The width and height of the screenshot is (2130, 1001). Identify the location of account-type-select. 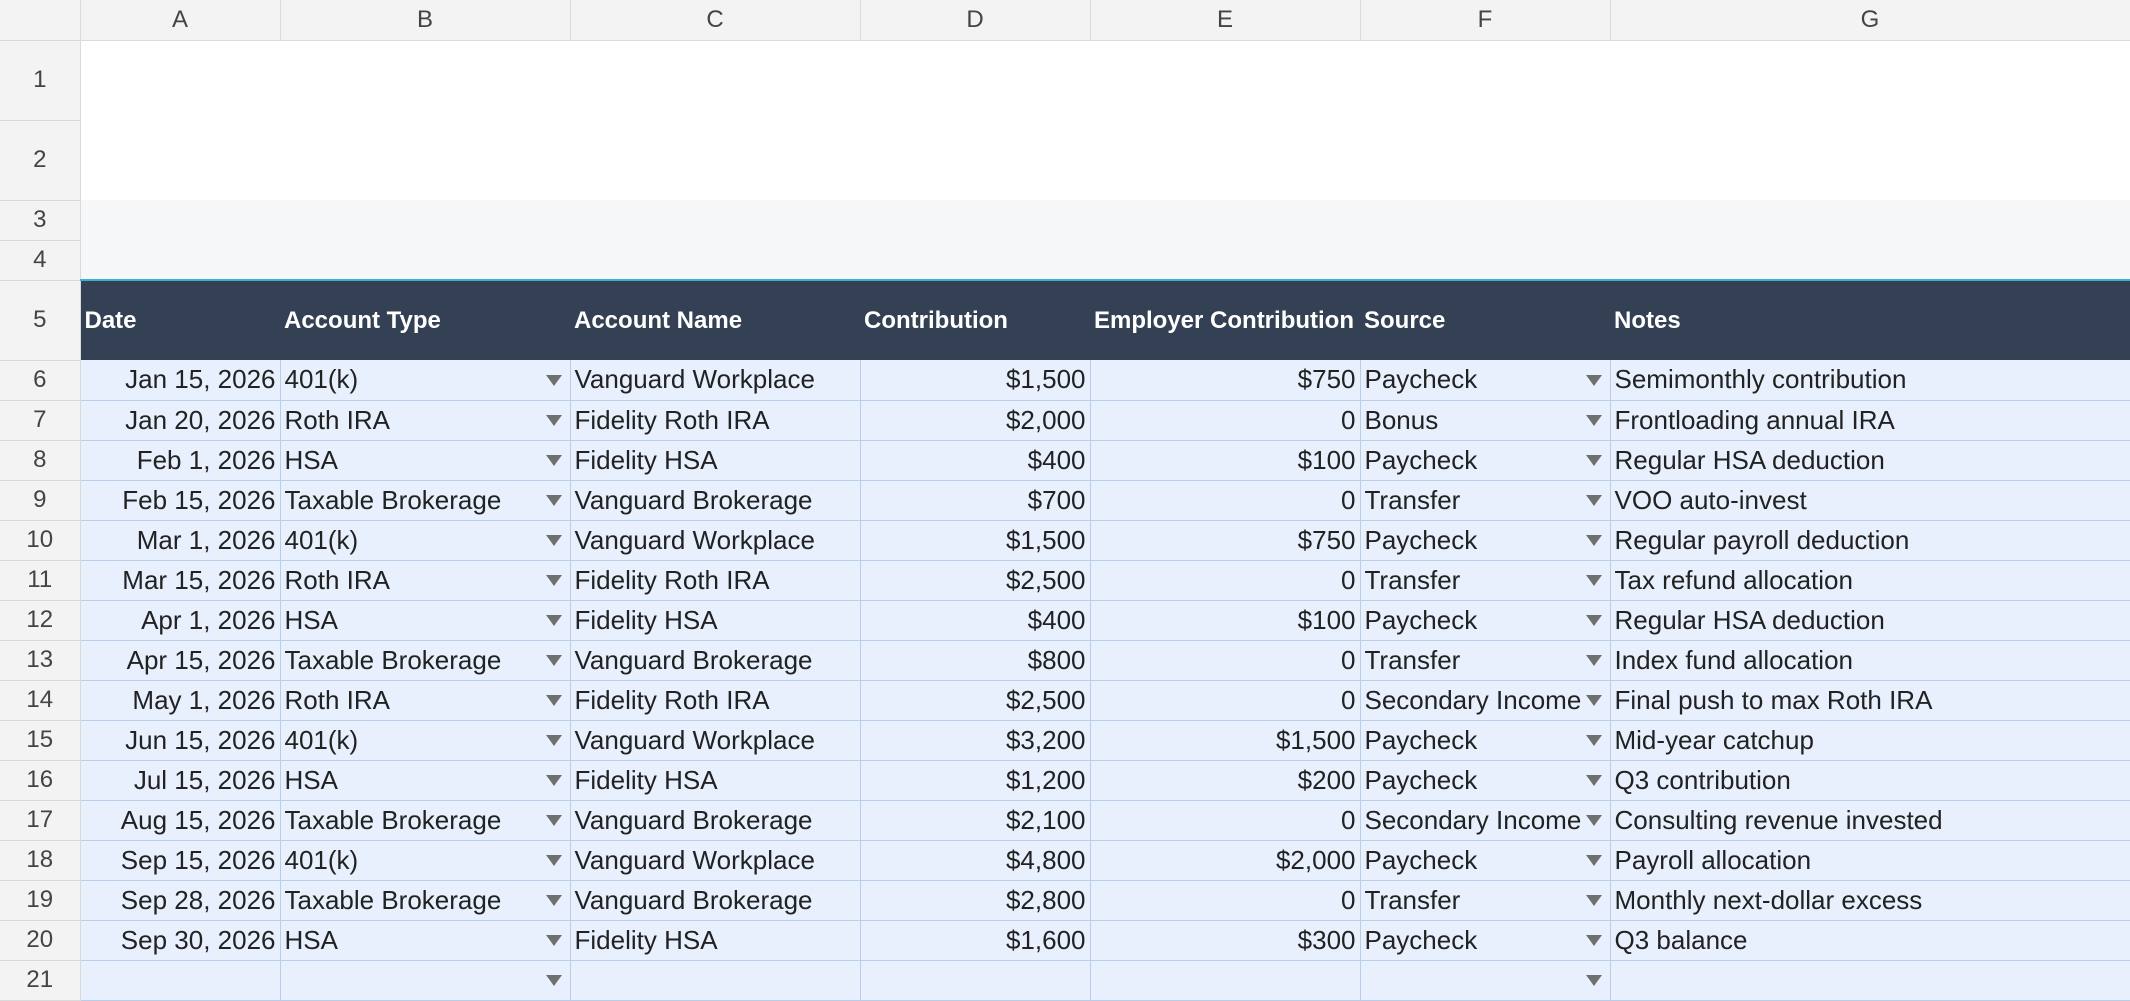
(425, 980).